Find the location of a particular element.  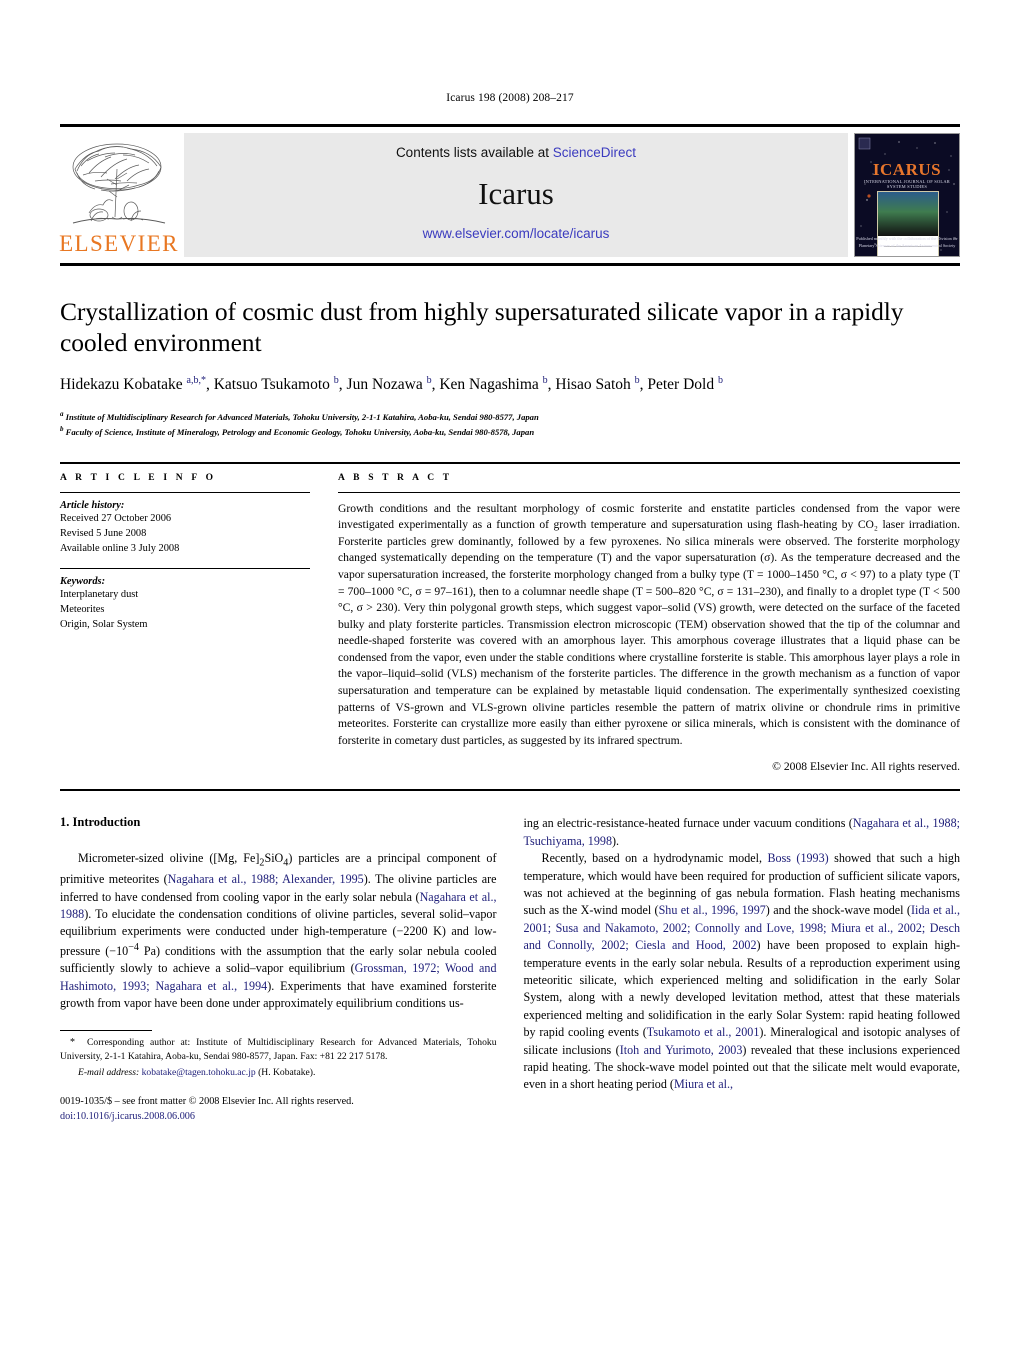

info-top-rule is located at coordinates (510, 462).